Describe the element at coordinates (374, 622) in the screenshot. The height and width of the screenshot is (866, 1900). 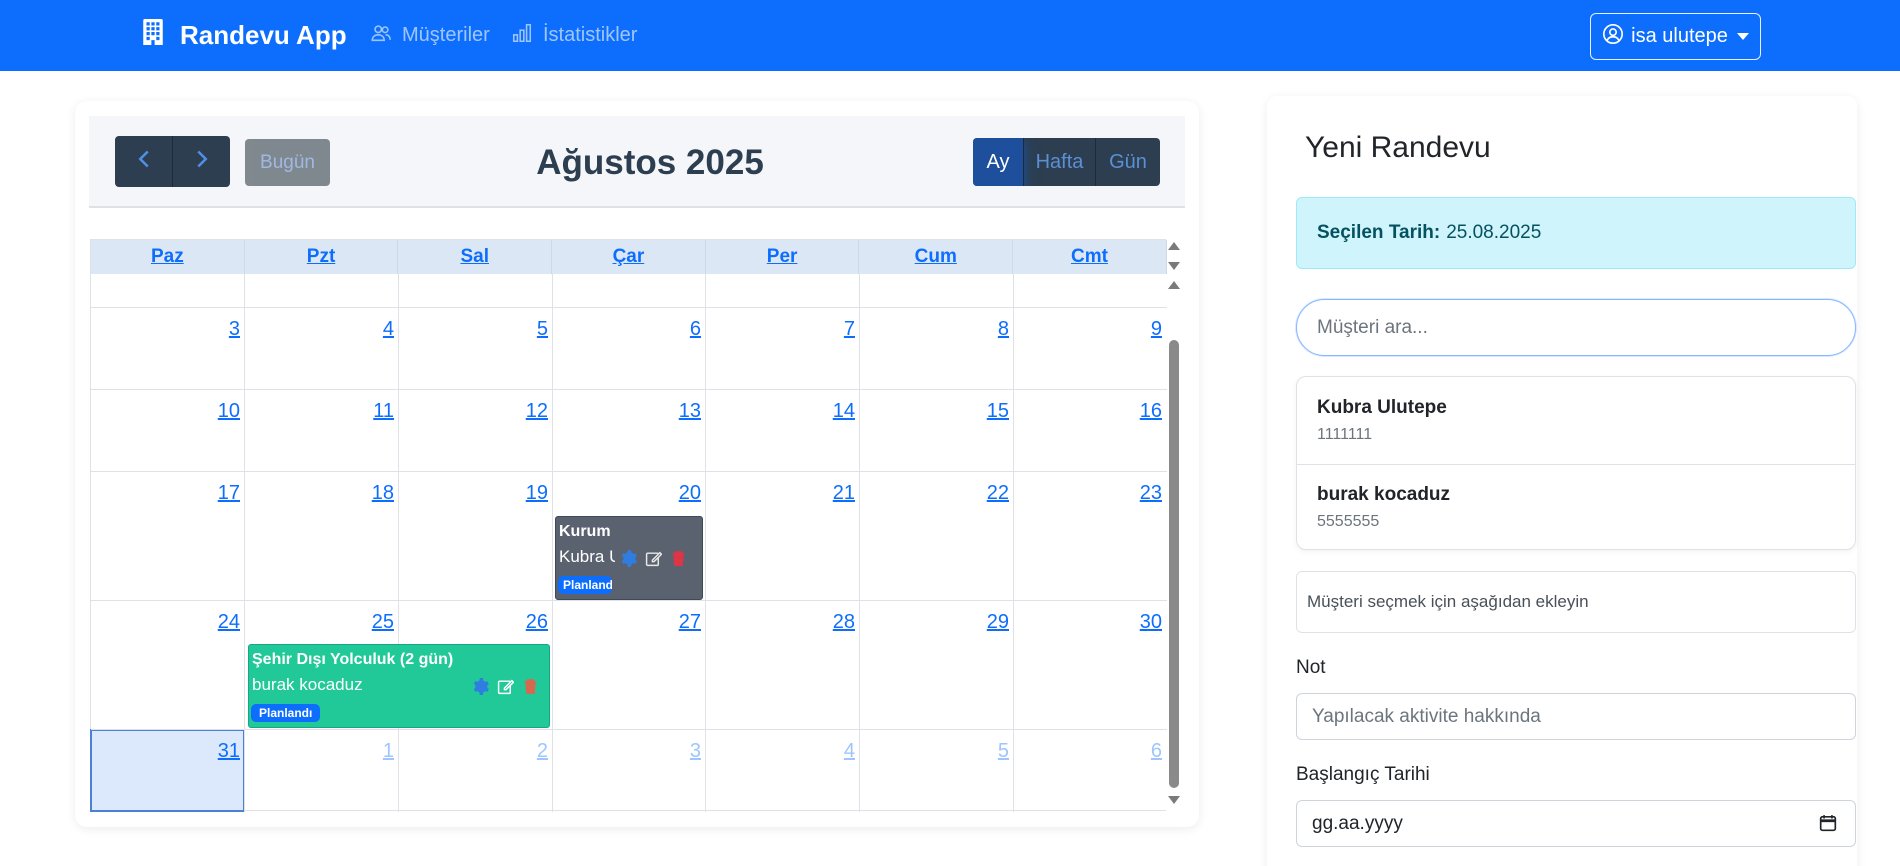
I see `day-number: 25` at that location.